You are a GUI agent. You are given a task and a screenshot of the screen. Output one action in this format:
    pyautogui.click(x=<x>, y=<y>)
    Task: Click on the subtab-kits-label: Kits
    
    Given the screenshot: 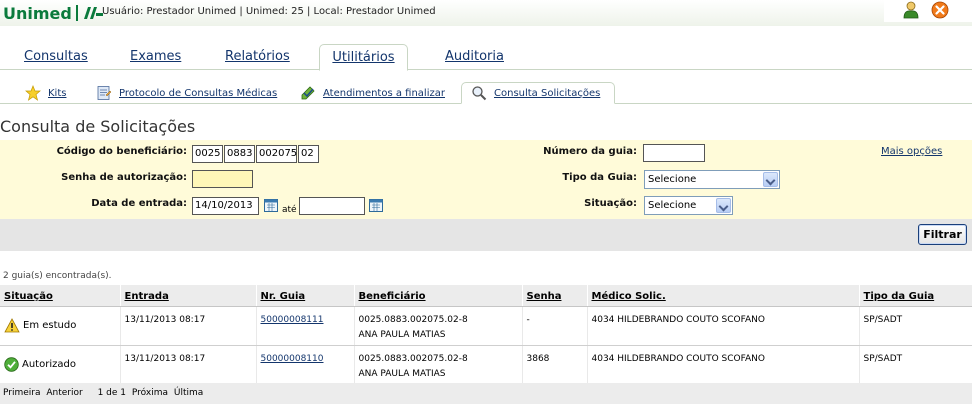 What is the action you would take?
    pyautogui.click(x=57, y=93)
    